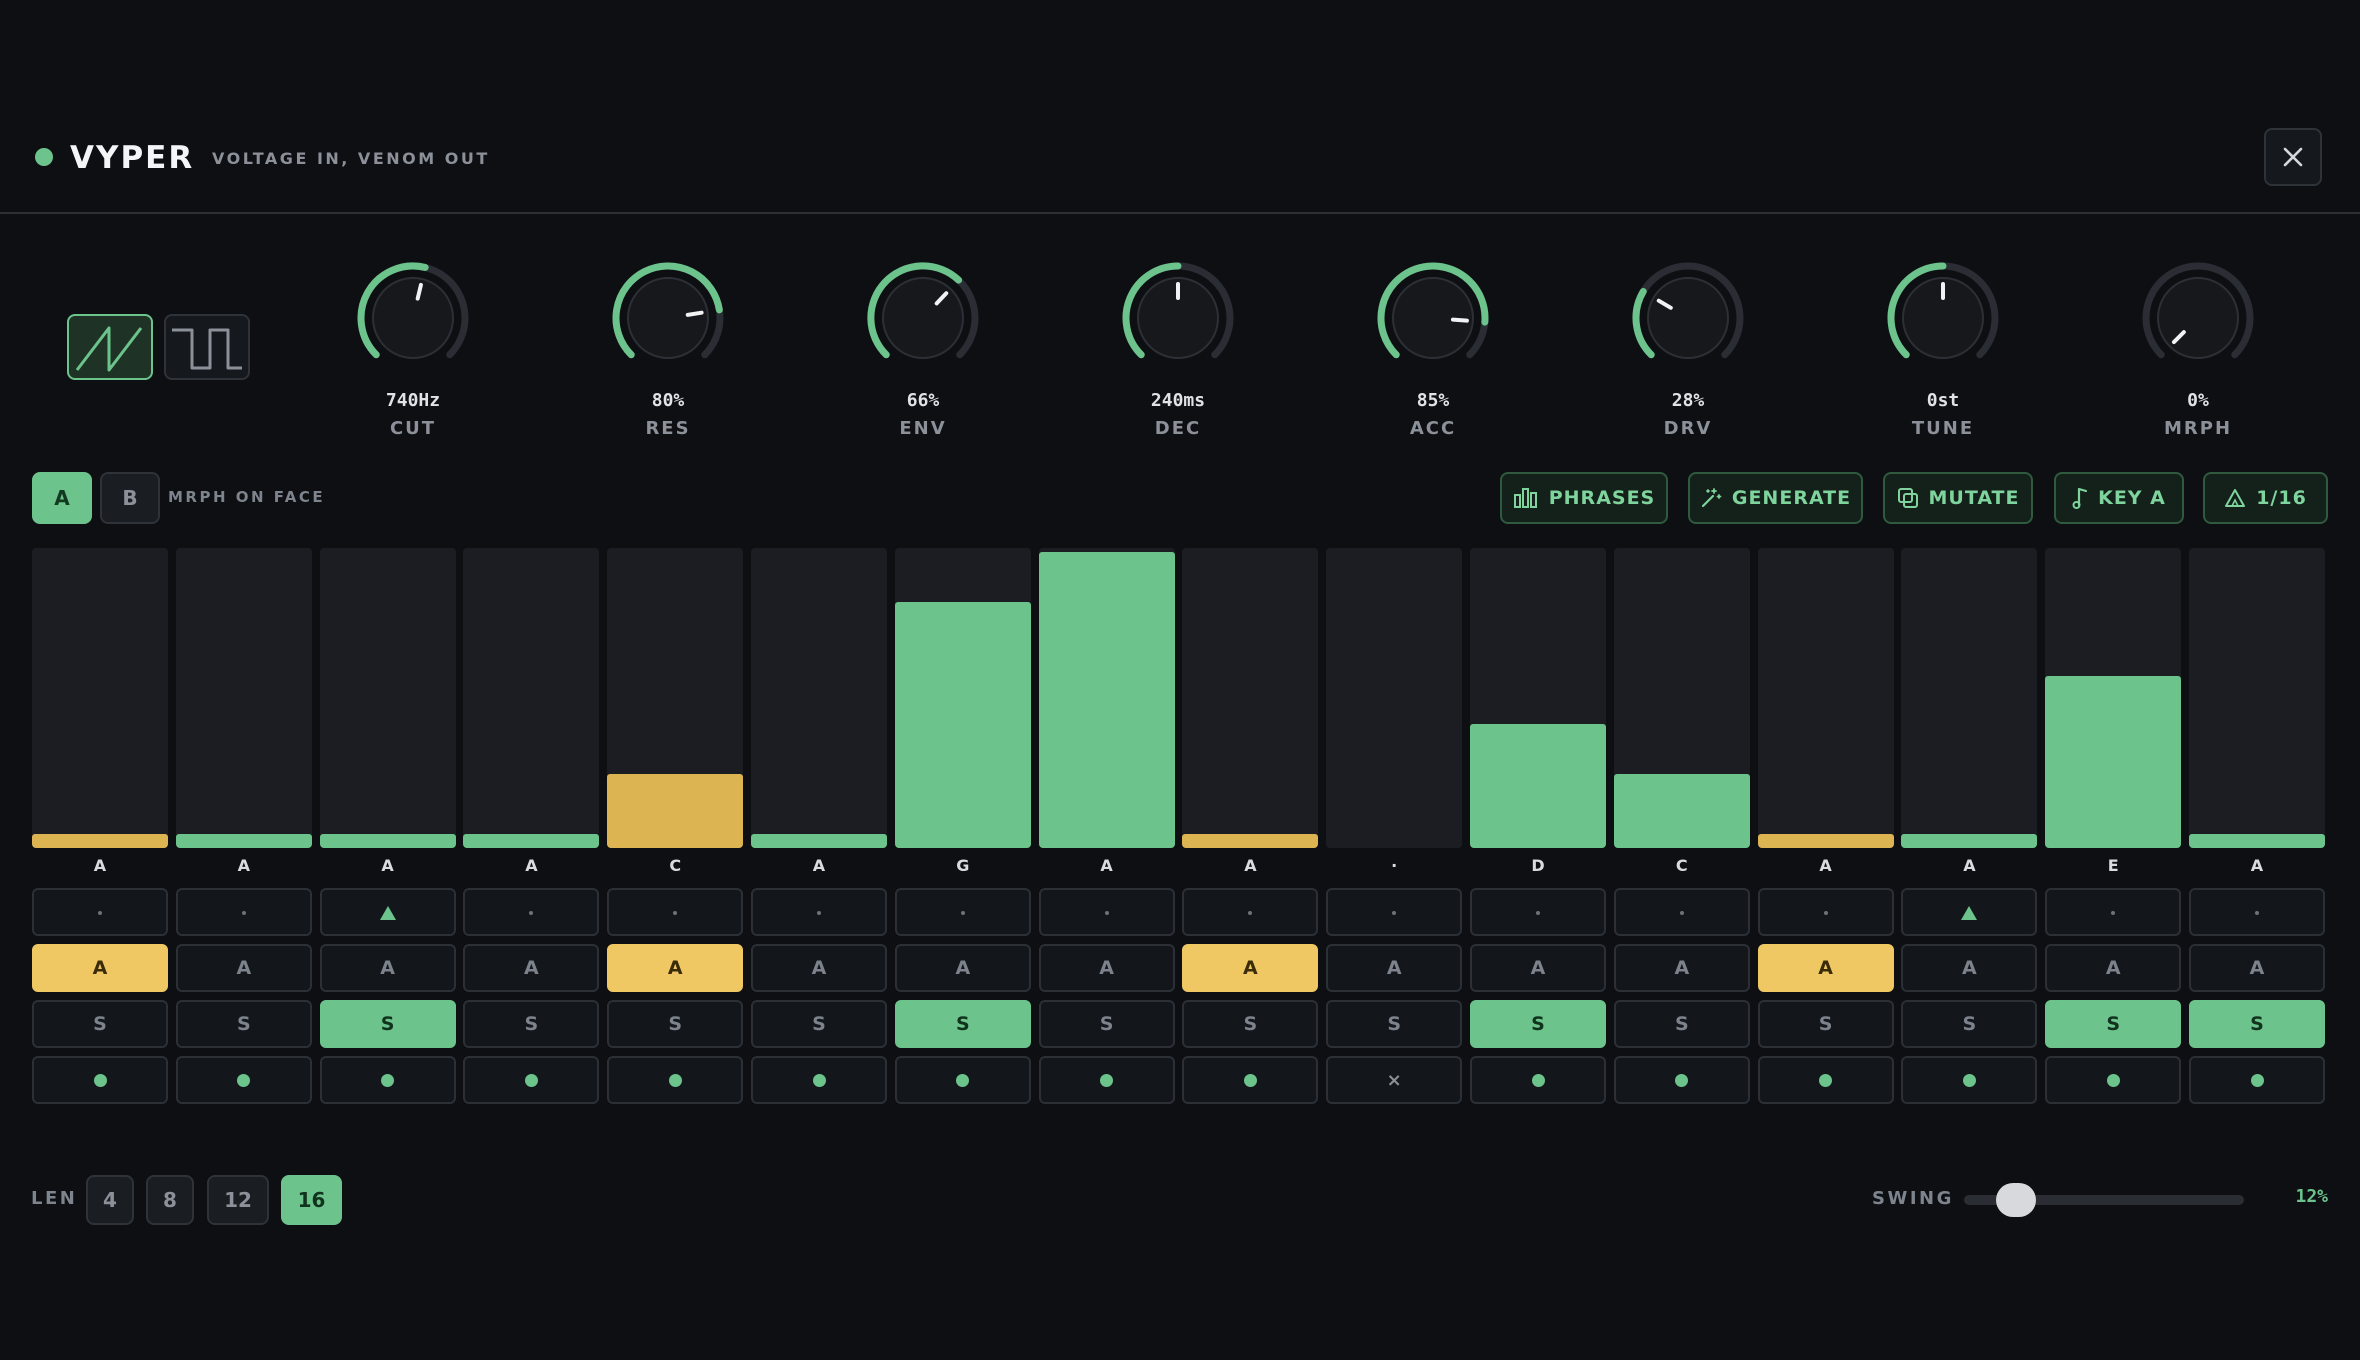 The image size is (2360, 1360). I want to click on knob-env: 66% ENV, so click(923, 354).